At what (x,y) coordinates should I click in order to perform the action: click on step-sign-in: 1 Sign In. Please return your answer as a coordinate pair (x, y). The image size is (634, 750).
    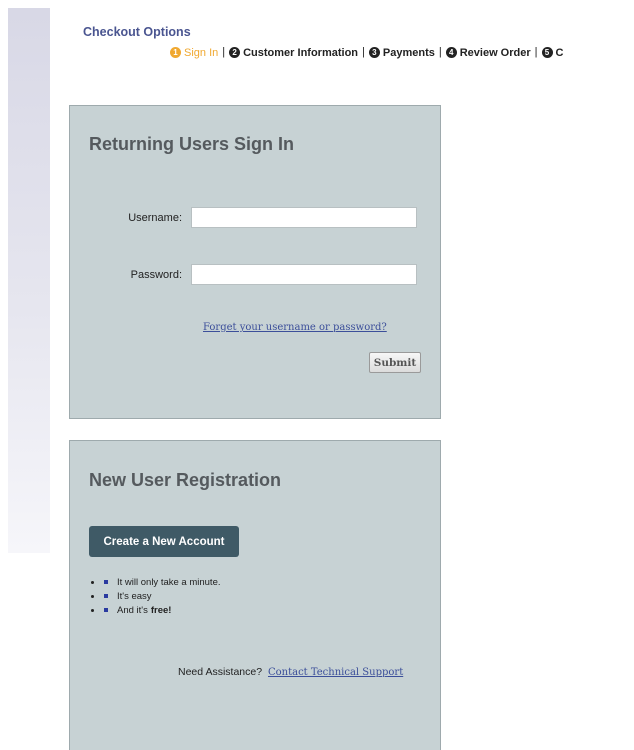
    Looking at the image, I should click on (194, 53).